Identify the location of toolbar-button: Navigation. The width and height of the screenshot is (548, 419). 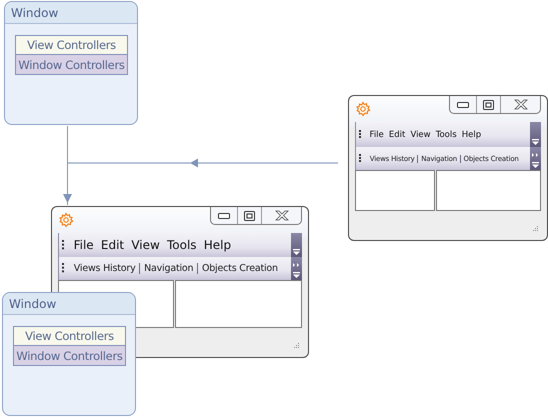
(168, 268).